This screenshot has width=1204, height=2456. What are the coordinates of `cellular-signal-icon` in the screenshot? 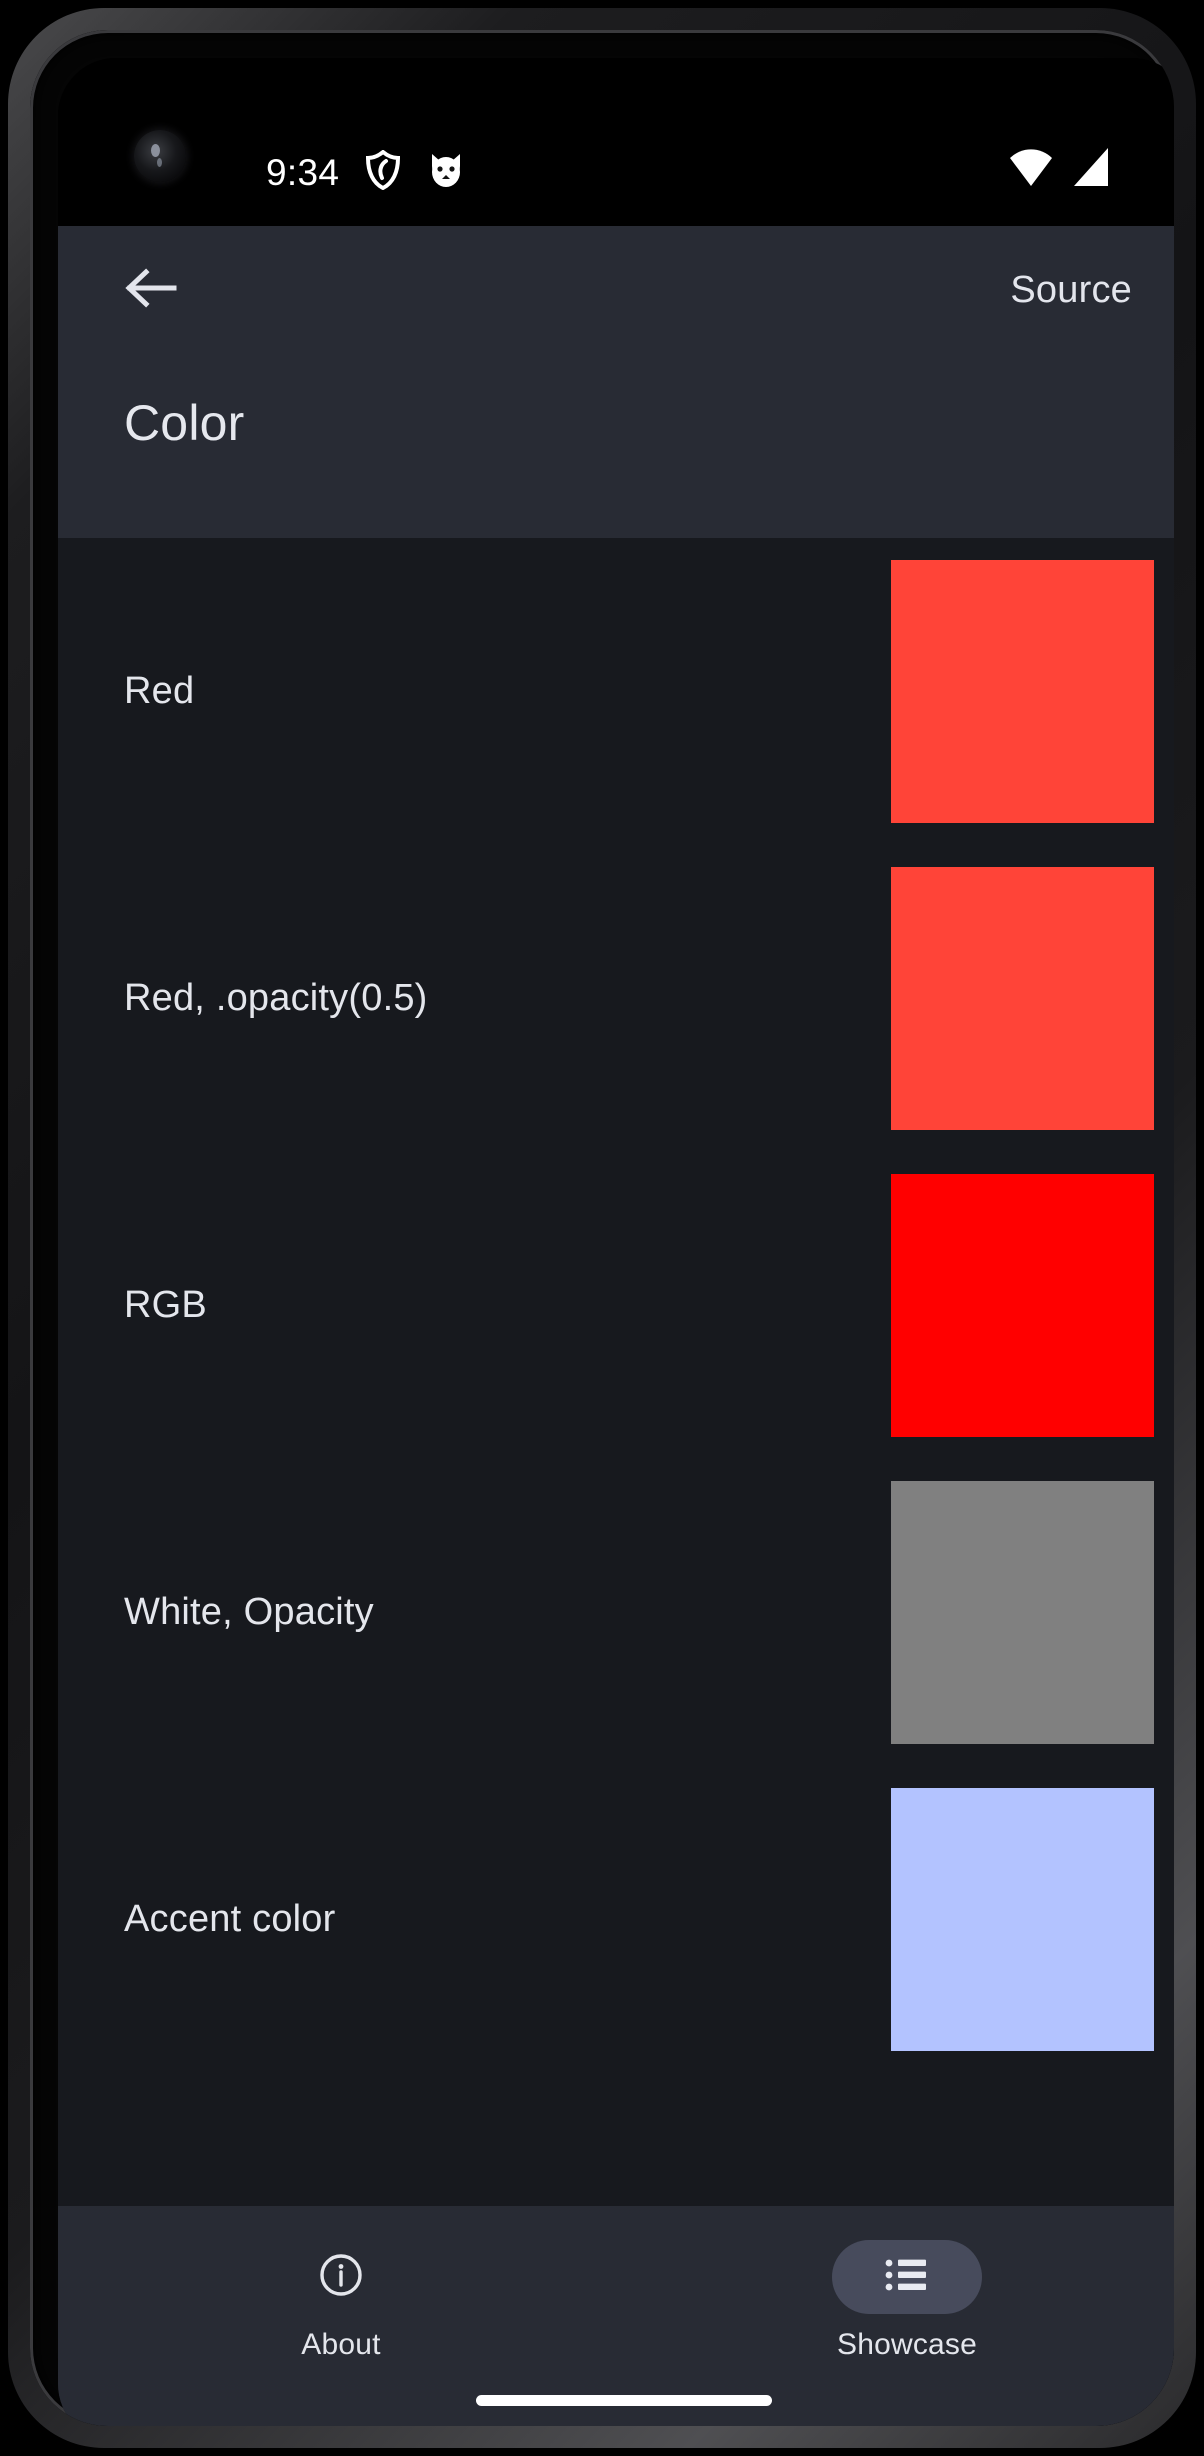 It's located at (1089, 169).